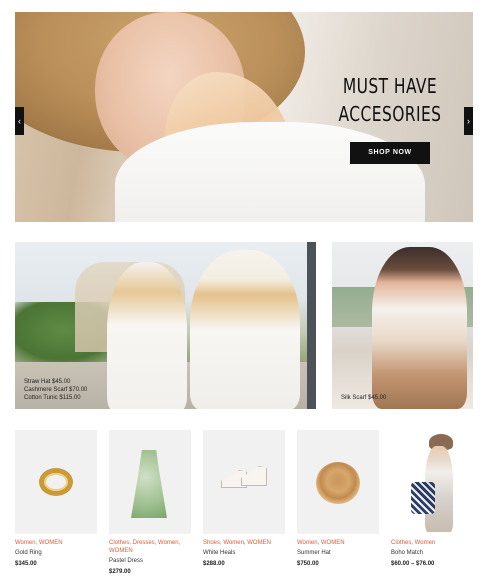  Describe the element at coordinates (432, 553) in the screenshot. I see `product-name: Boho Match` at that location.